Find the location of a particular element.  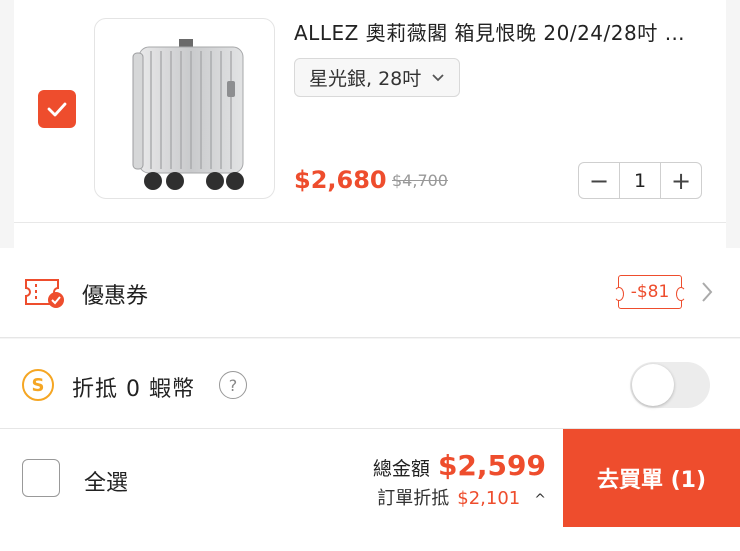

toggle-knob is located at coordinates (653, 385).